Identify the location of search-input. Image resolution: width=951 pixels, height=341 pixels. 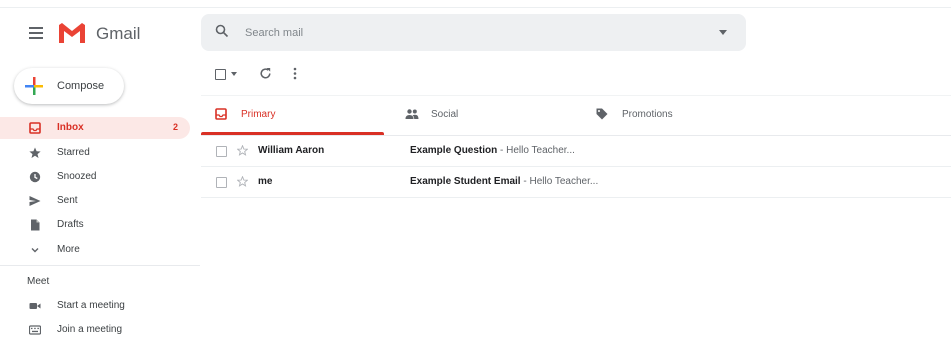
(475, 33).